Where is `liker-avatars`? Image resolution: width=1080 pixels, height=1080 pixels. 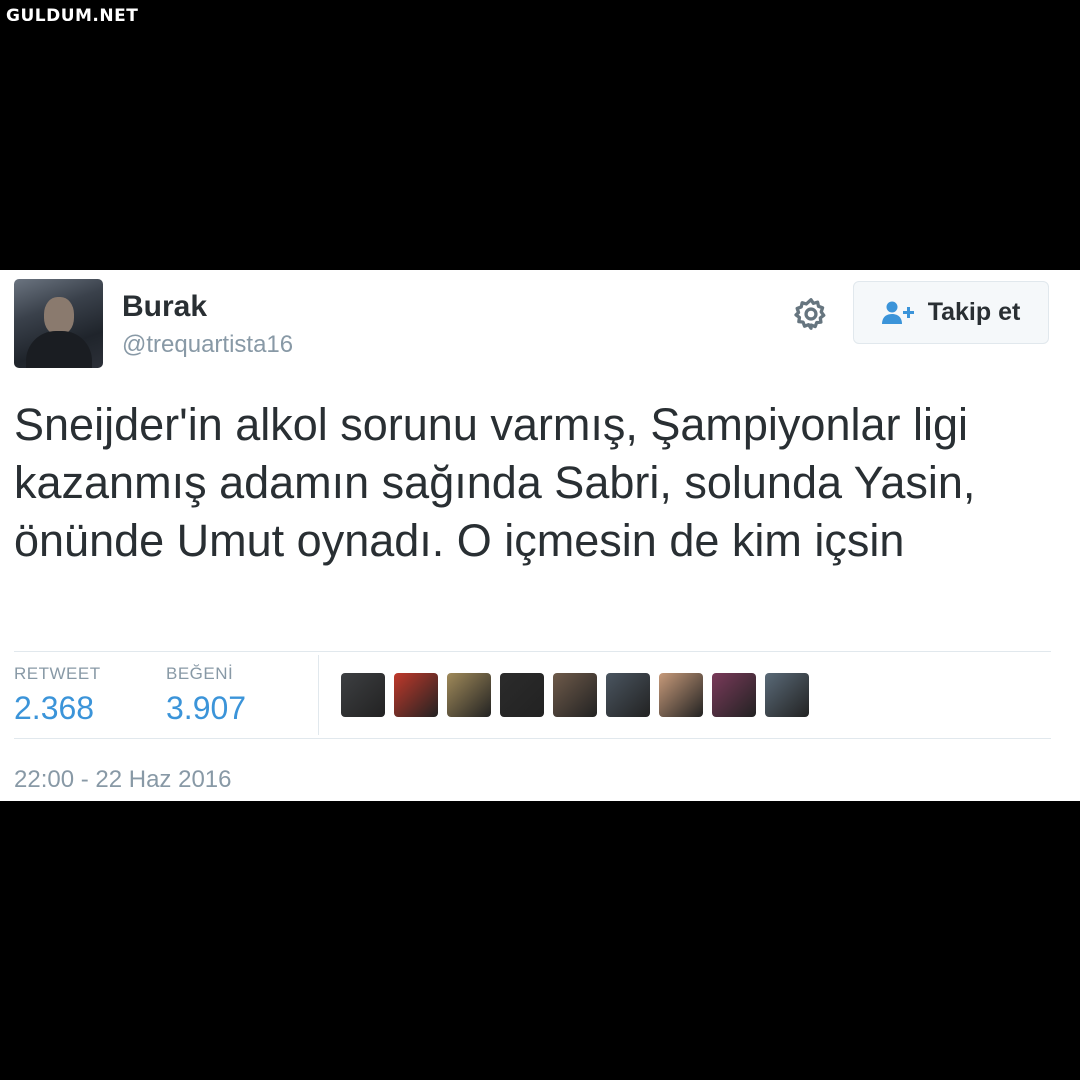
liker-avatars is located at coordinates (575, 695).